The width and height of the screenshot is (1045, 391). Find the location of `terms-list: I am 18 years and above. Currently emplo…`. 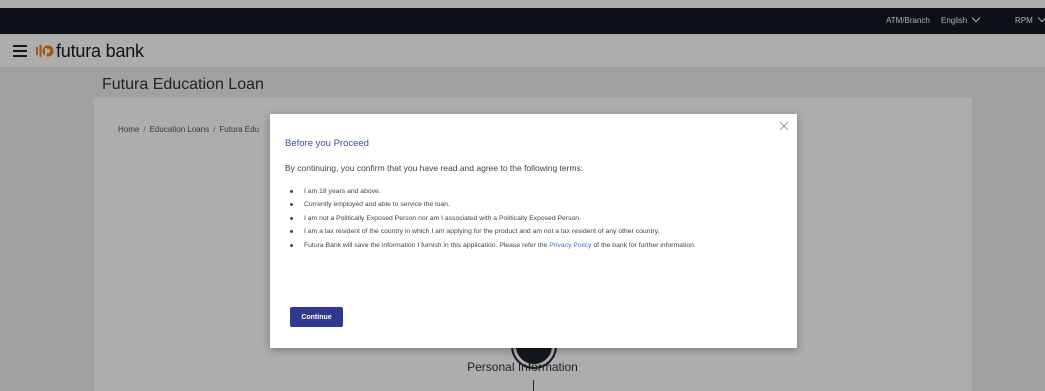

terms-list: I am 18 years and above. Currently emplo… is located at coordinates (518, 221).